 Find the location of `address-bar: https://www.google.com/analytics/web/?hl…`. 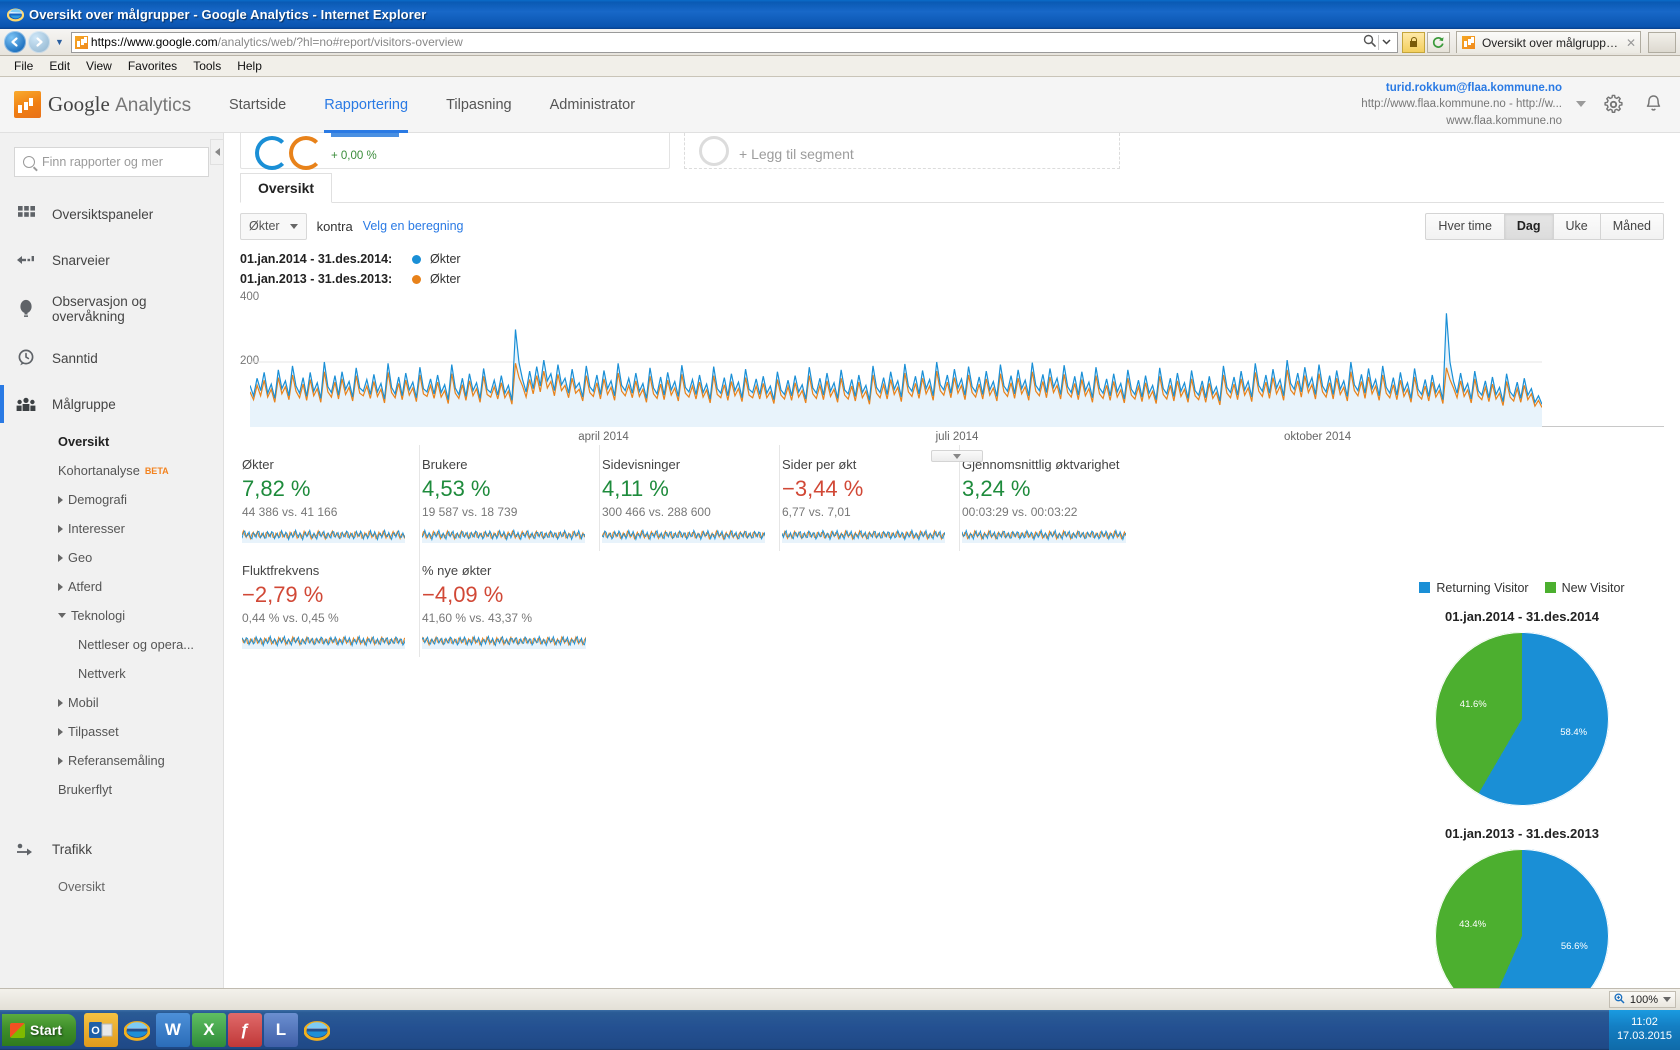

address-bar: https://www.google.com/analytics/web/?hl… is located at coordinates (734, 42).